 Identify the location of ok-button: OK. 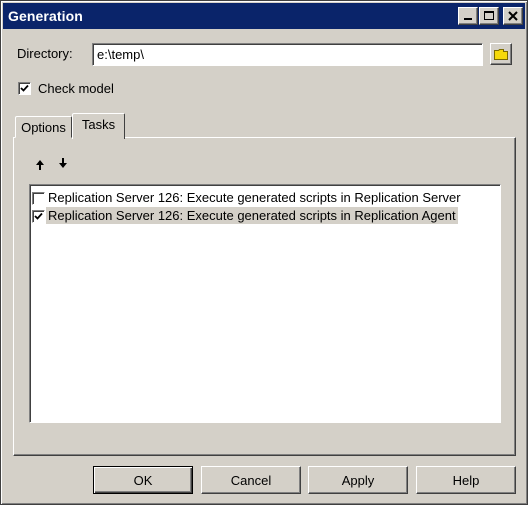
(143, 480).